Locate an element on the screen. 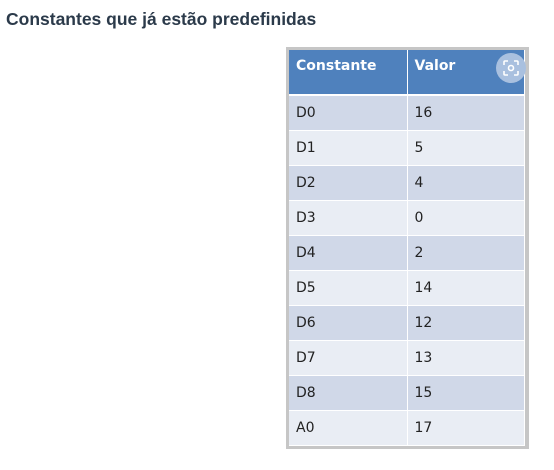  constant-name-cell: D0 is located at coordinates (348, 113).